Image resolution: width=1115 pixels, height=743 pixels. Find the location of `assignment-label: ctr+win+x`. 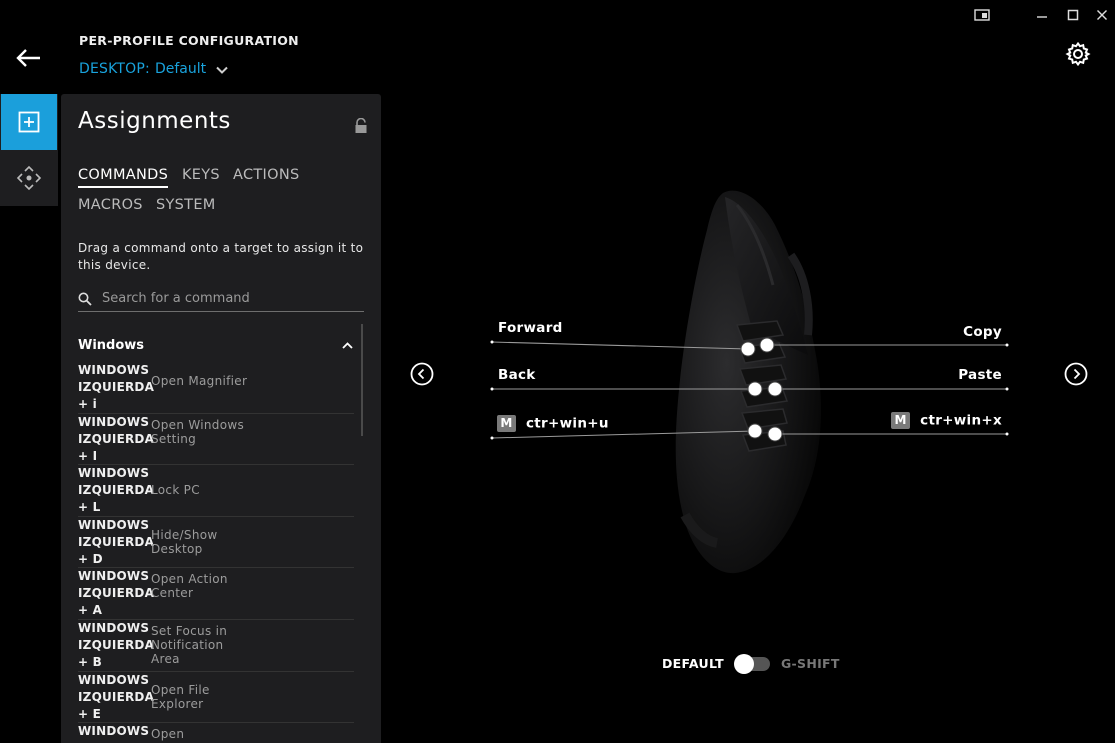

assignment-label: ctr+win+x is located at coordinates (961, 420).